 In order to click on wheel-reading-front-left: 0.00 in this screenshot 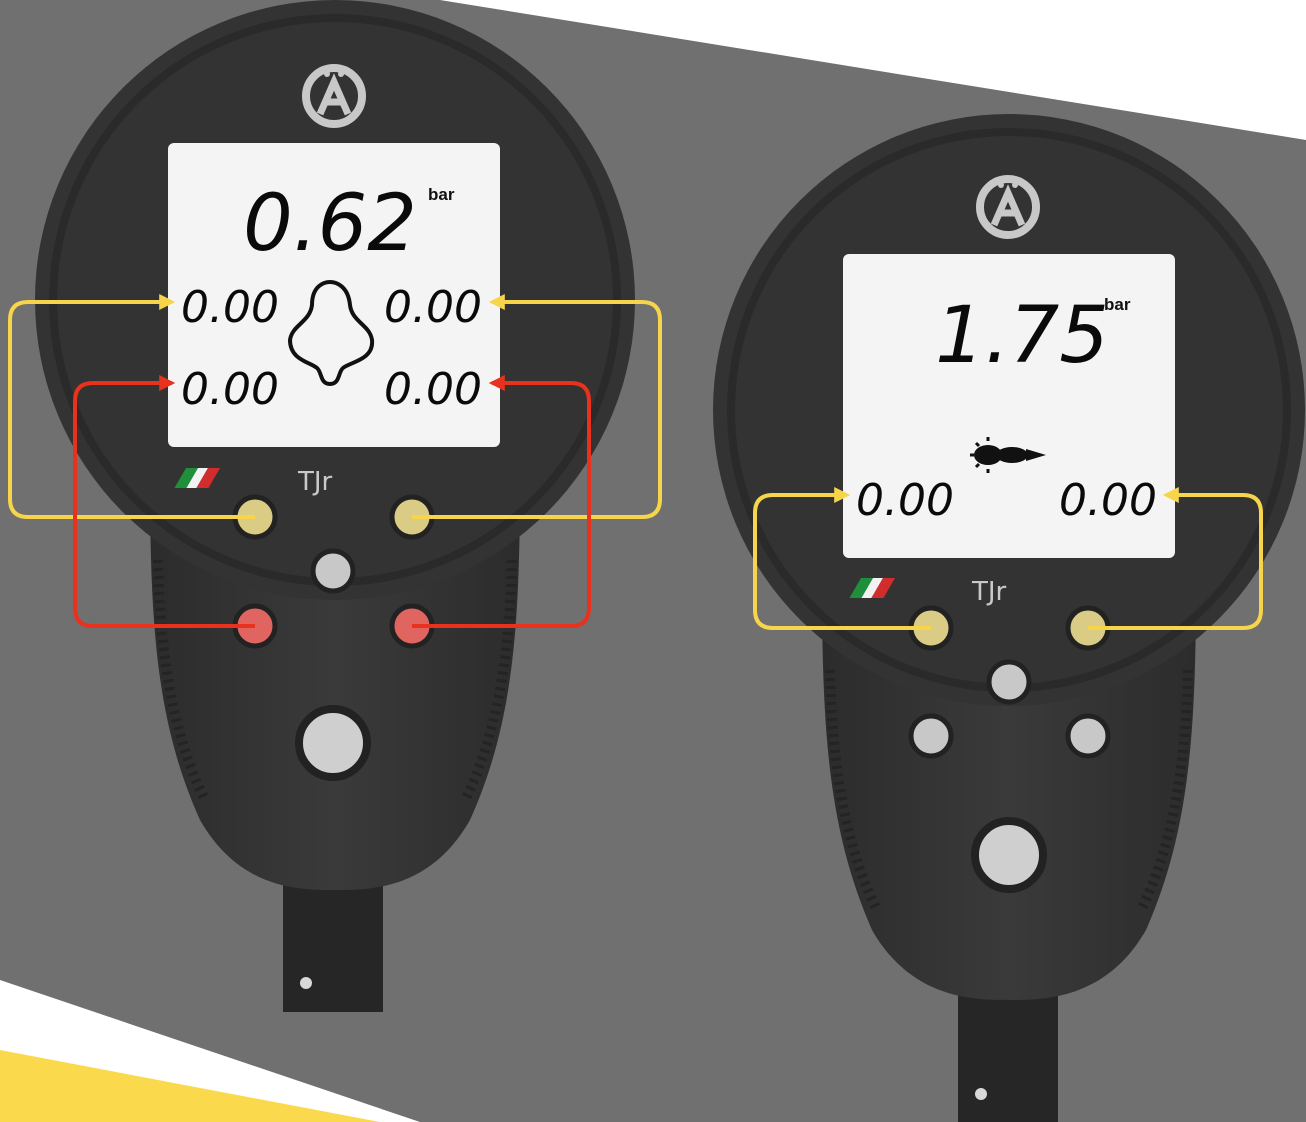, I will do `click(230, 307)`.